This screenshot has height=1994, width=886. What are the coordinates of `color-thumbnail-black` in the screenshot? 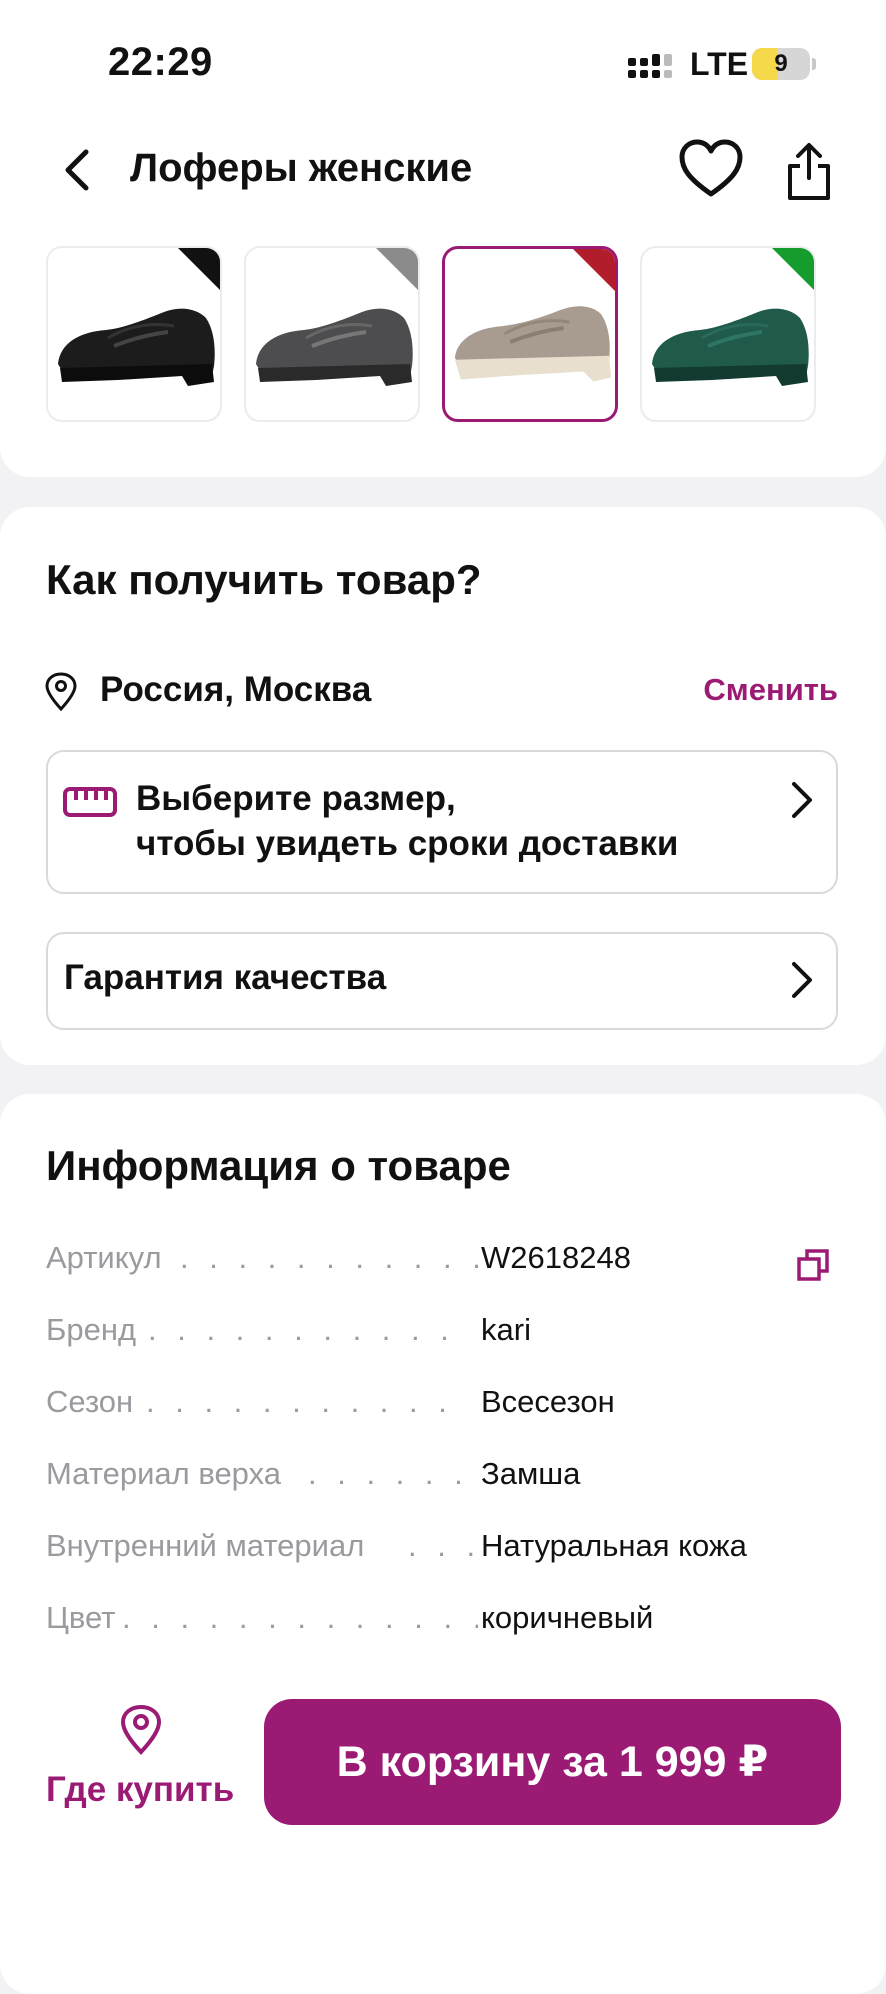 It's located at (134, 334).